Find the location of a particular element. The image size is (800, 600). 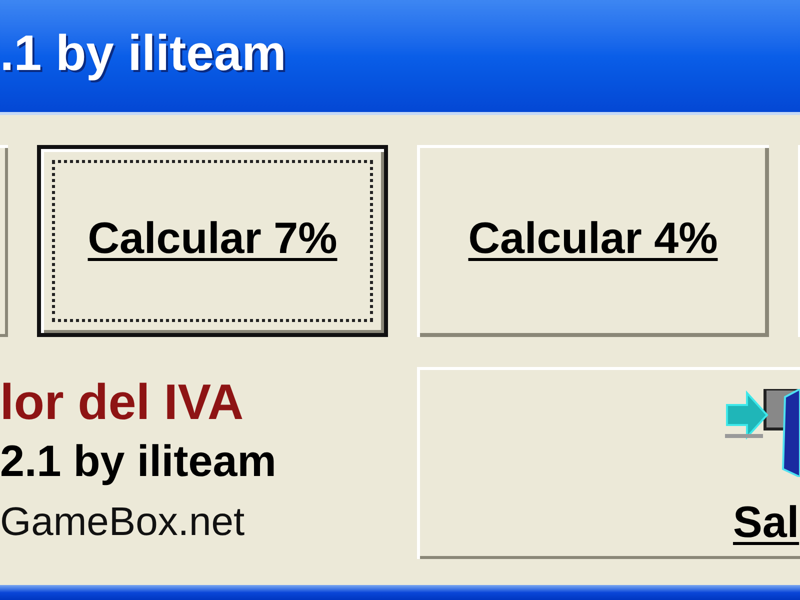

clipped-button is located at coordinates (4, 241).